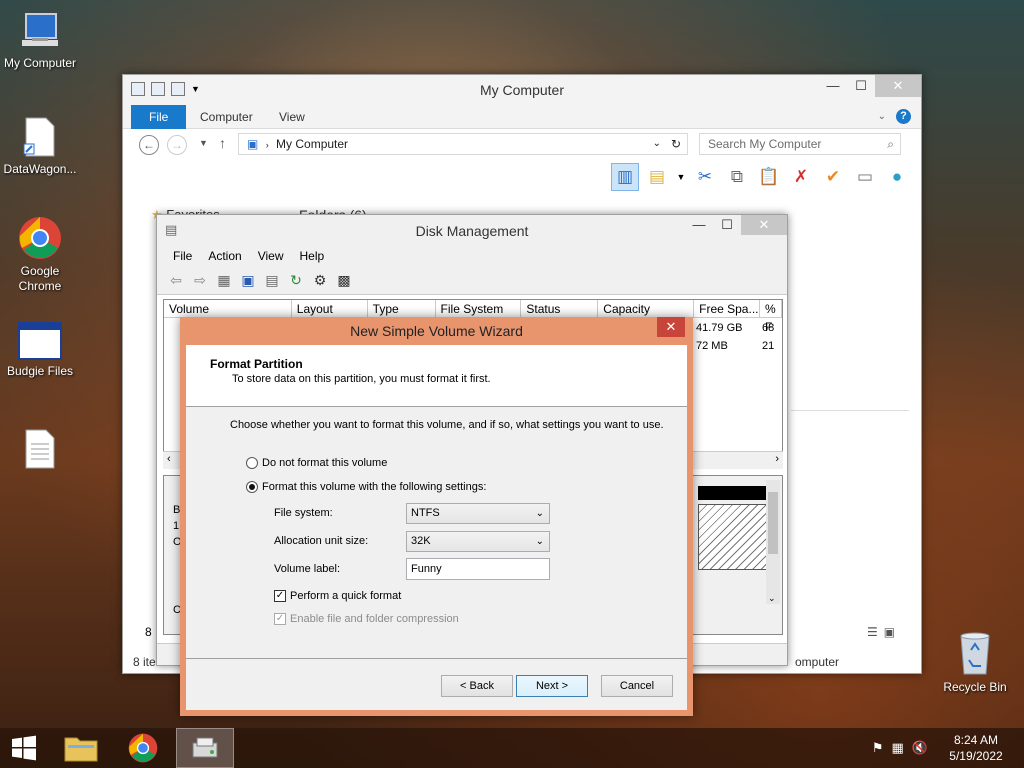  I want to click on address-dropdown-icon: ⌄, so click(657, 144).